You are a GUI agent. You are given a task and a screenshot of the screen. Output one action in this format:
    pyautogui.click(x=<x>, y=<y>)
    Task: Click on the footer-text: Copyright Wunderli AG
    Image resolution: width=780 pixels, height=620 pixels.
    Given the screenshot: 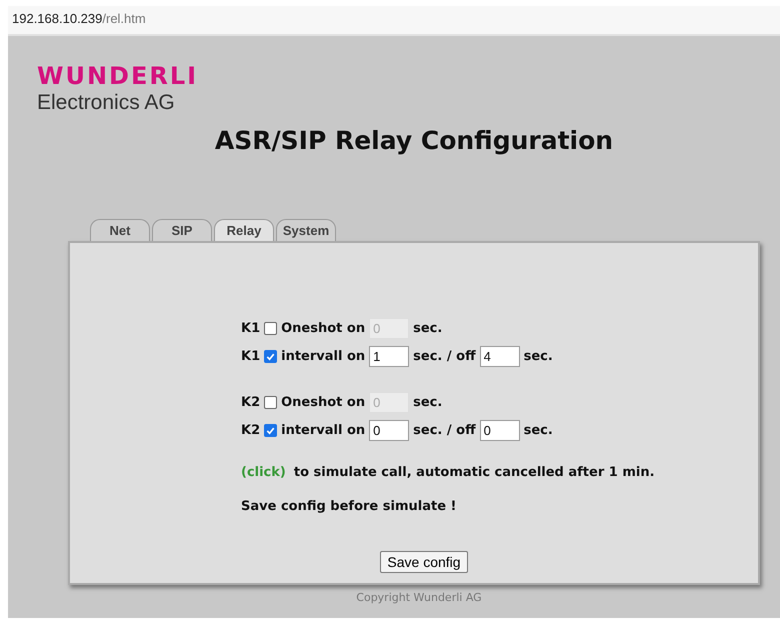 What is the action you would take?
    pyautogui.click(x=419, y=597)
    